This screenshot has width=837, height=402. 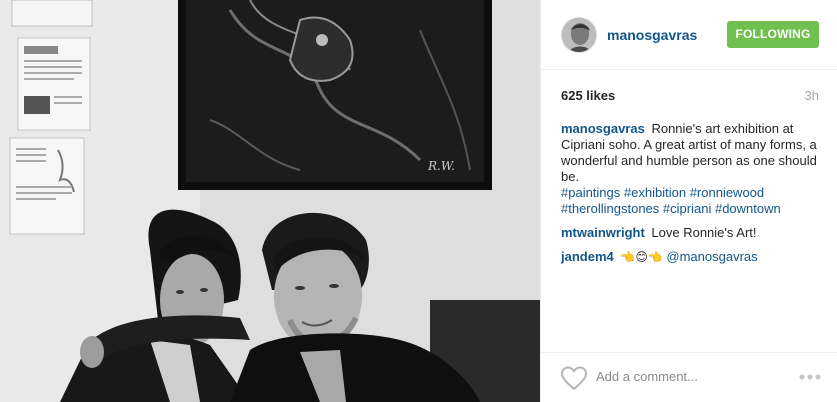 I want to click on hashtag-link: #cipriani, so click(x=687, y=208).